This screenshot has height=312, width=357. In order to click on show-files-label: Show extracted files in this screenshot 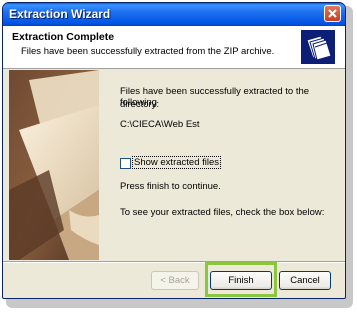, I will do `click(177, 162)`.